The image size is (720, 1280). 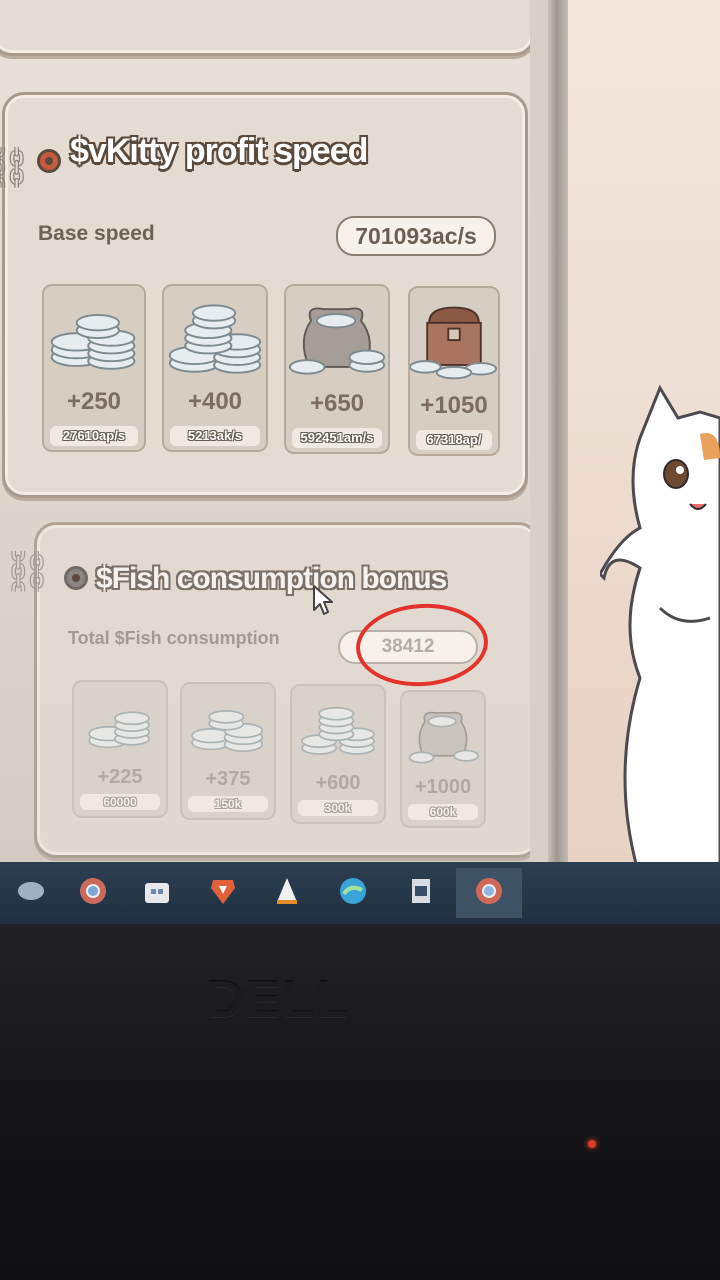 What do you see at coordinates (157, 891) in the screenshot?
I see `store-icon` at bounding box center [157, 891].